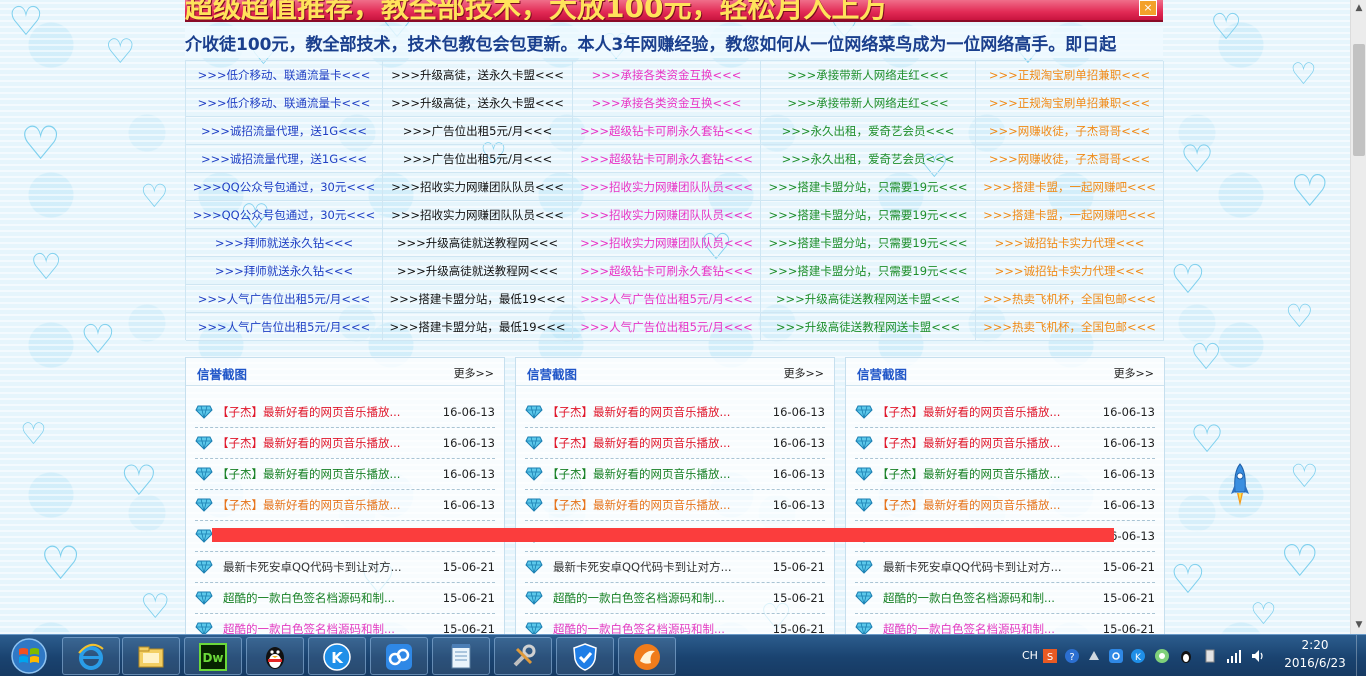 Image resolution: width=1366 pixels, height=676 pixels. Describe the element at coordinates (1258, 656) in the screenshot. I see `volume-icon` at that location.